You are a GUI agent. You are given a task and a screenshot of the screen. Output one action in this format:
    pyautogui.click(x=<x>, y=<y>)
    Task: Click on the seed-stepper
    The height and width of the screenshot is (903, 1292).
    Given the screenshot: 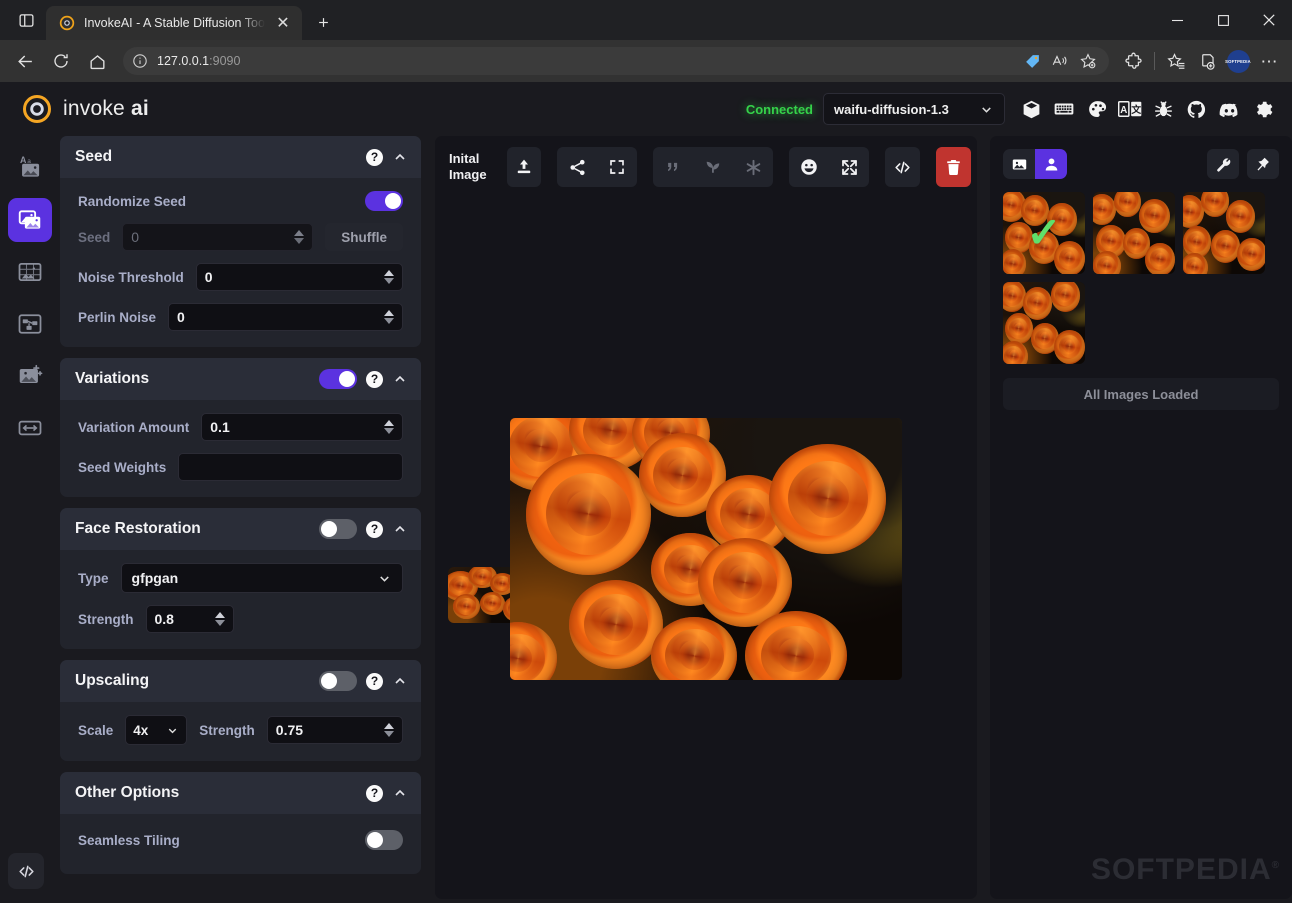 What is the action you would take?
    pyautogui.click(x=299, y=237)
    